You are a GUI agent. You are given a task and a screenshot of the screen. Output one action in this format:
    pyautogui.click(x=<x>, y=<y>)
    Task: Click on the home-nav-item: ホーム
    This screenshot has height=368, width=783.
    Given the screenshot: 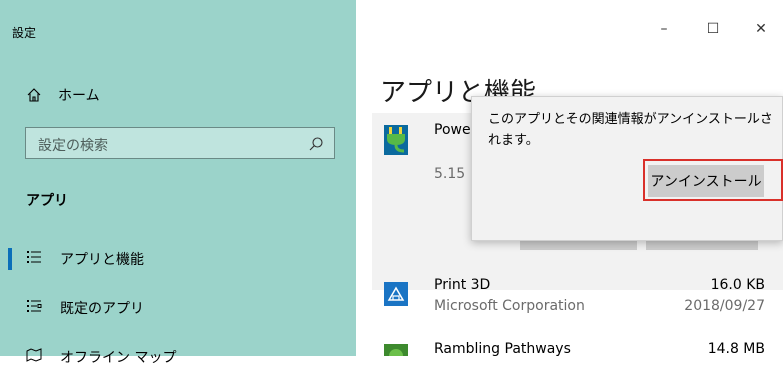 What is the action you would take?
    pyautogui.click(x=63, y=95)
    